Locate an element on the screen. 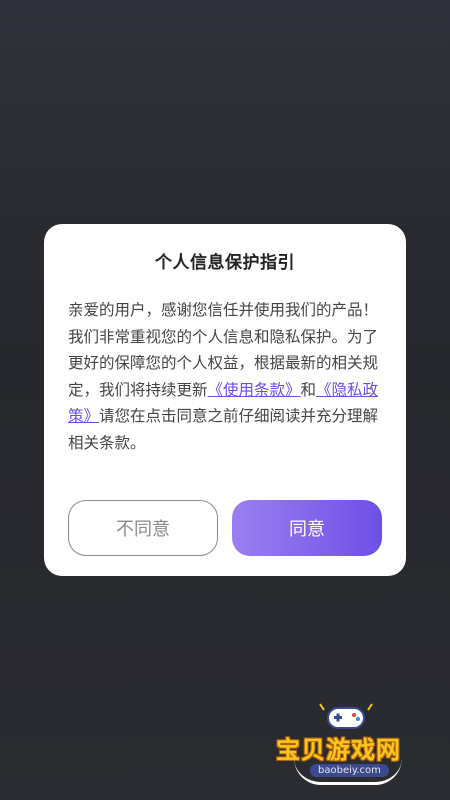 This screenshot has height=800, width=450. dialog-title: 个人信息保护指引 is located at coordinates (225, 263).